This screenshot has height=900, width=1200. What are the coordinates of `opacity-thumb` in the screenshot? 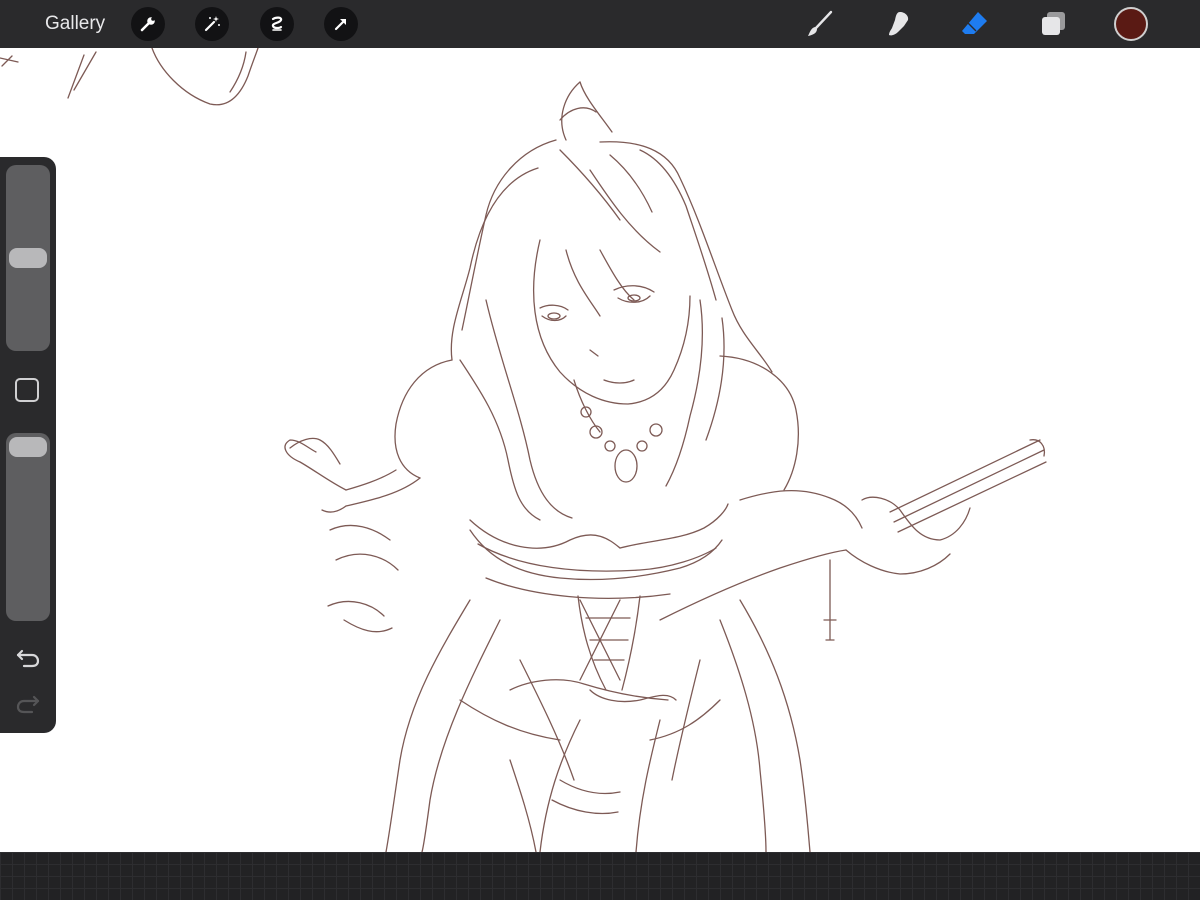 It's located at (28, 447).